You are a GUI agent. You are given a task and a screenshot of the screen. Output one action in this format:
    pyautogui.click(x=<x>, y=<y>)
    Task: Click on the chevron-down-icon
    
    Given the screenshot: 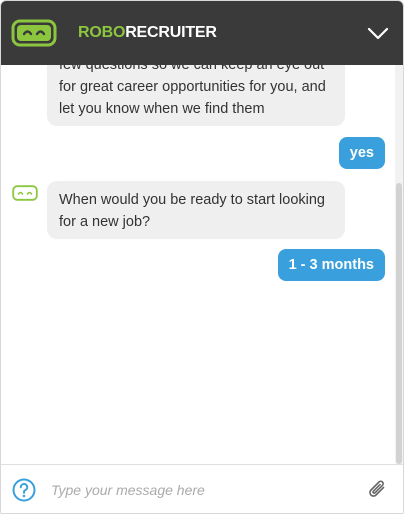 What is the action you would take?
    pyautogui.click(x=378, y=33)
    